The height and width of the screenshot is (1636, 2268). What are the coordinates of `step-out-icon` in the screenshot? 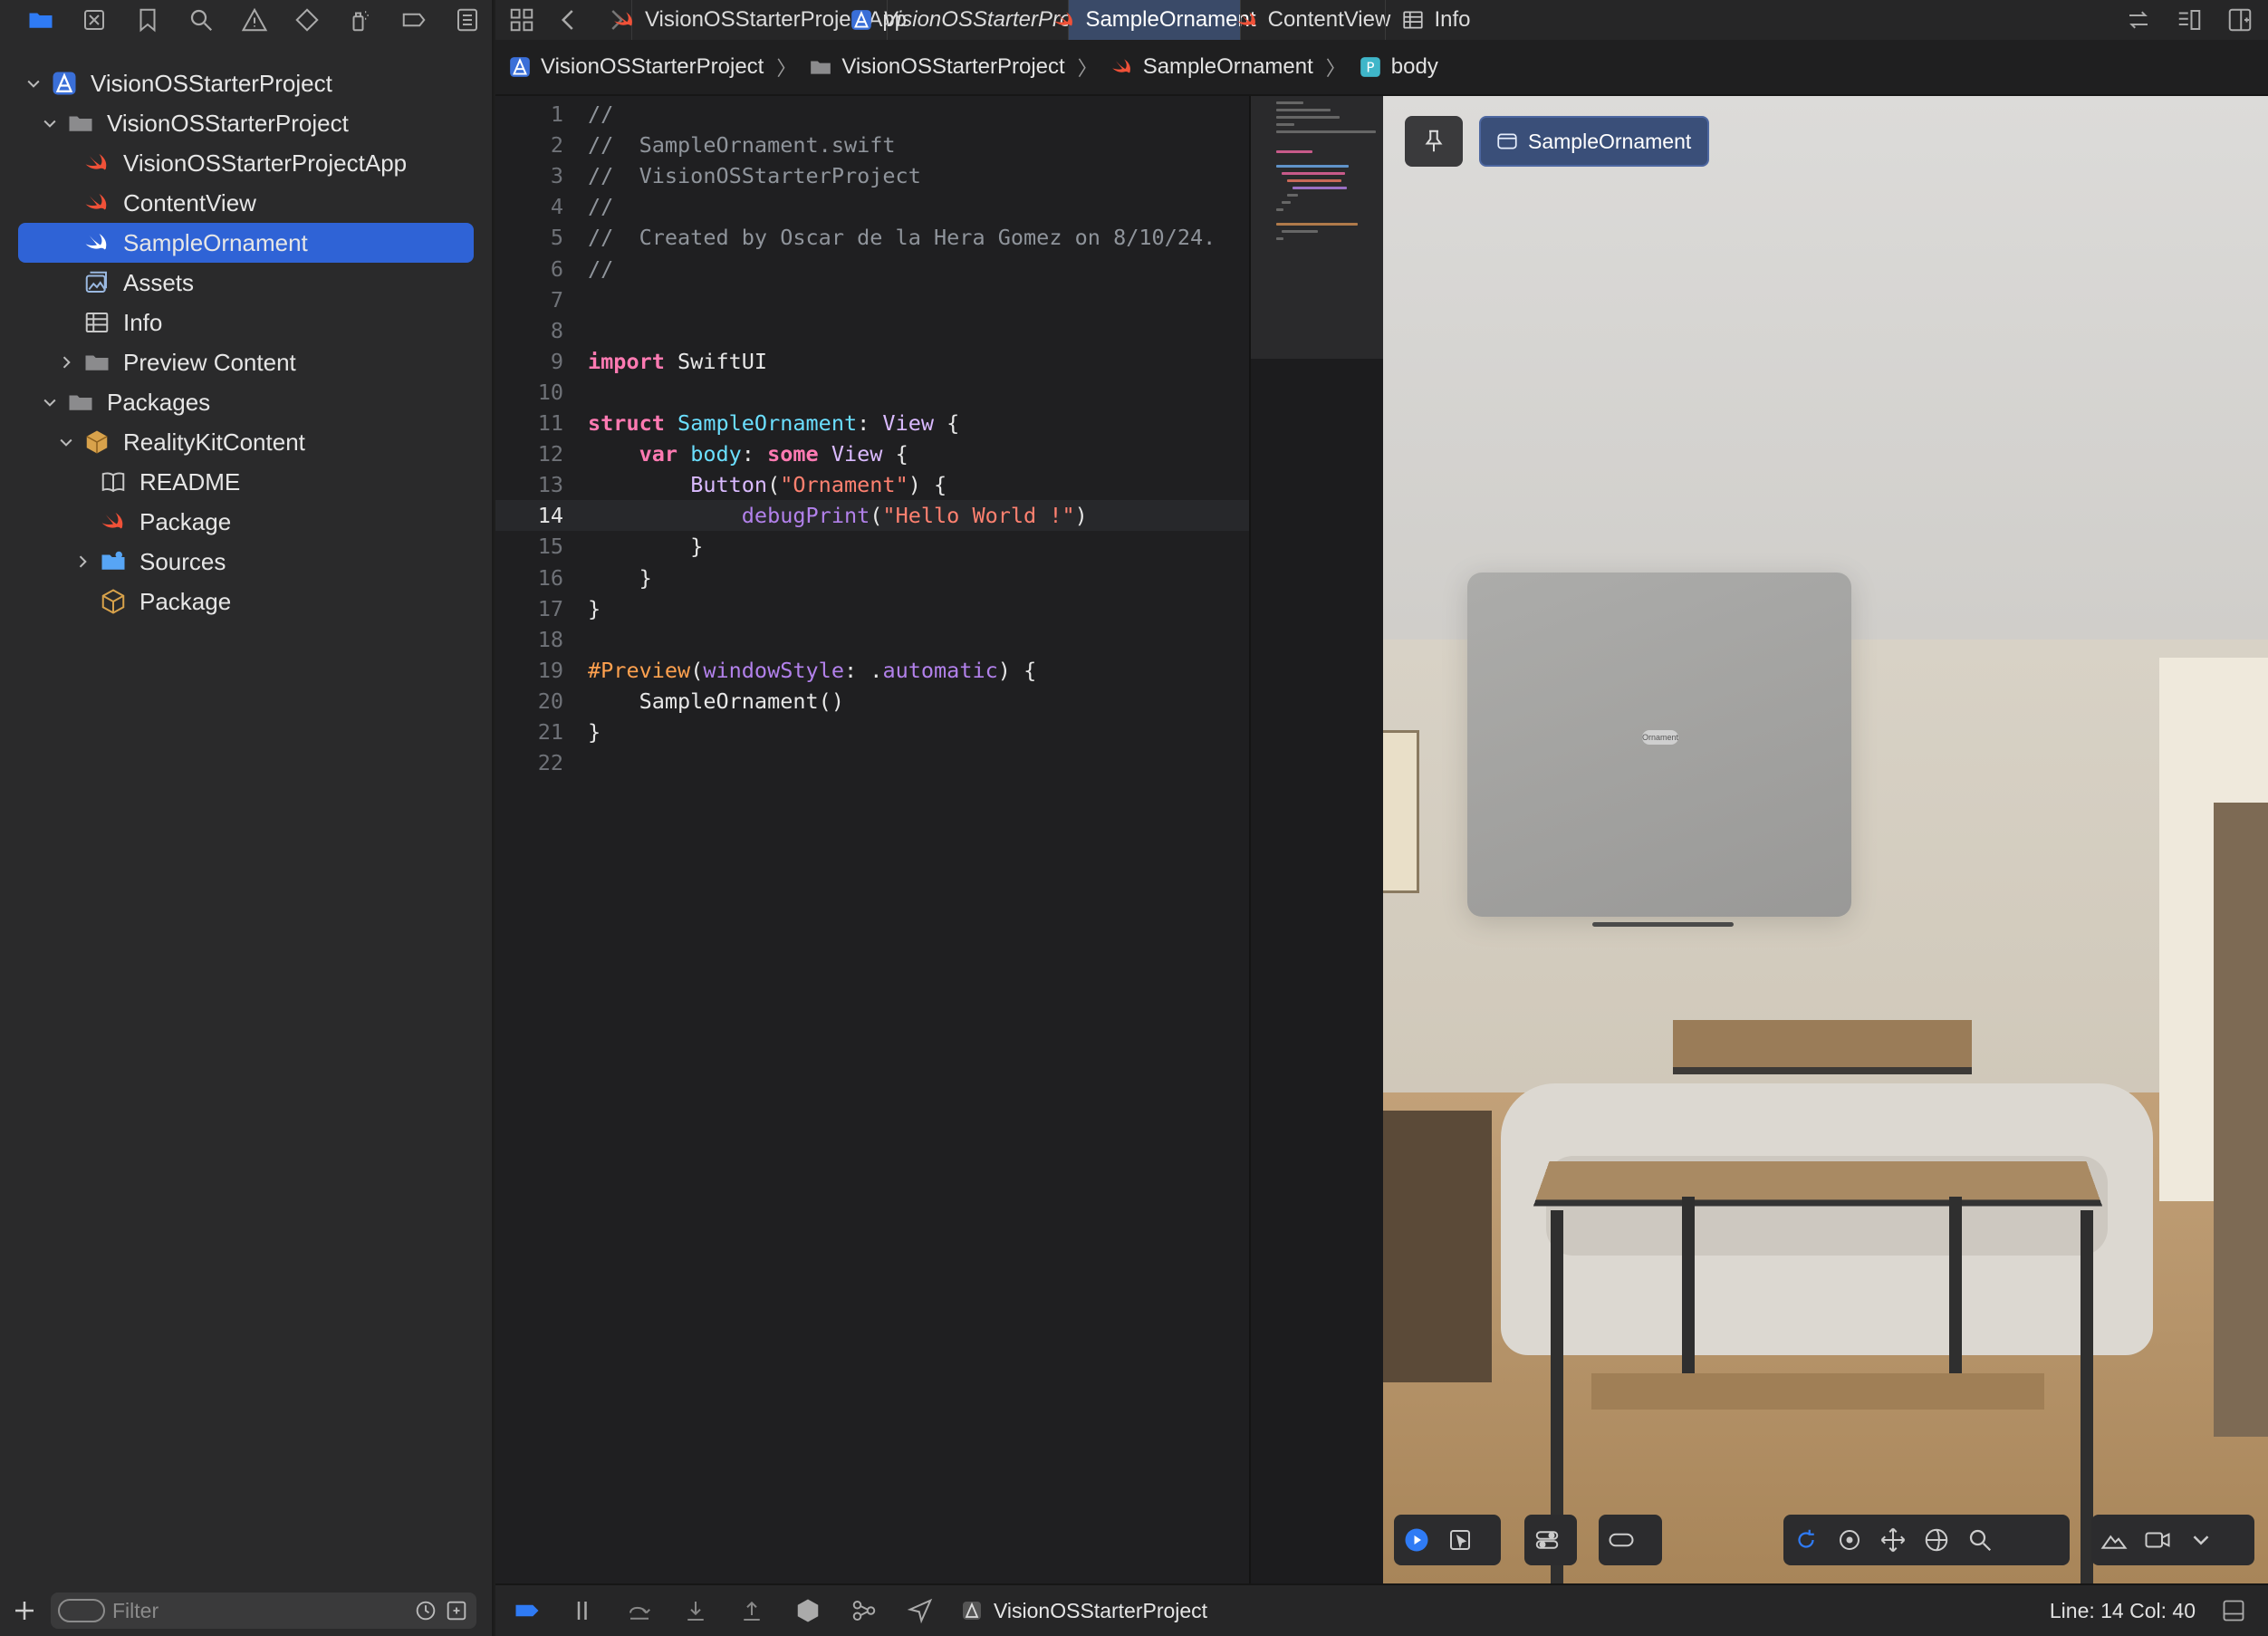 It's located at (752, 1610).